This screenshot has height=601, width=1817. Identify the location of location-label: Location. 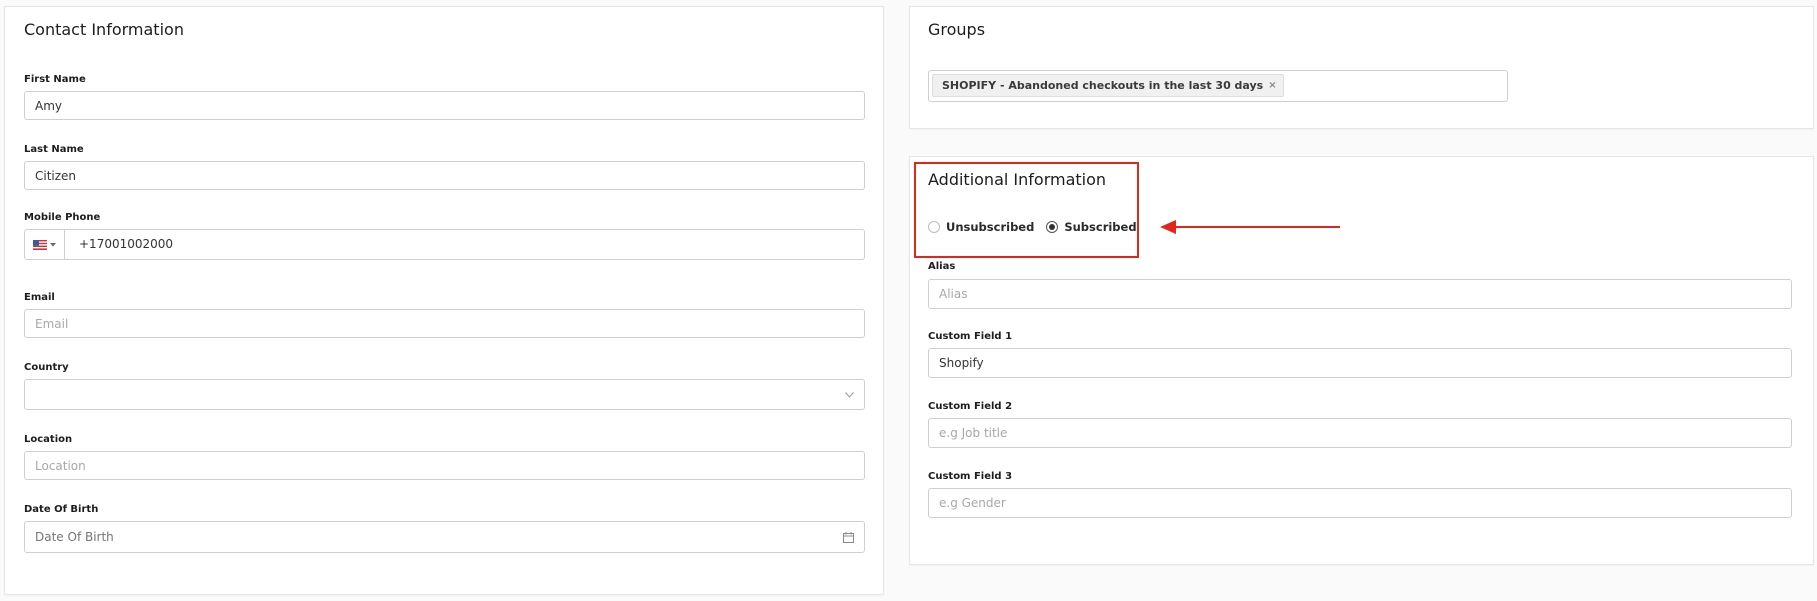
(48, 439).